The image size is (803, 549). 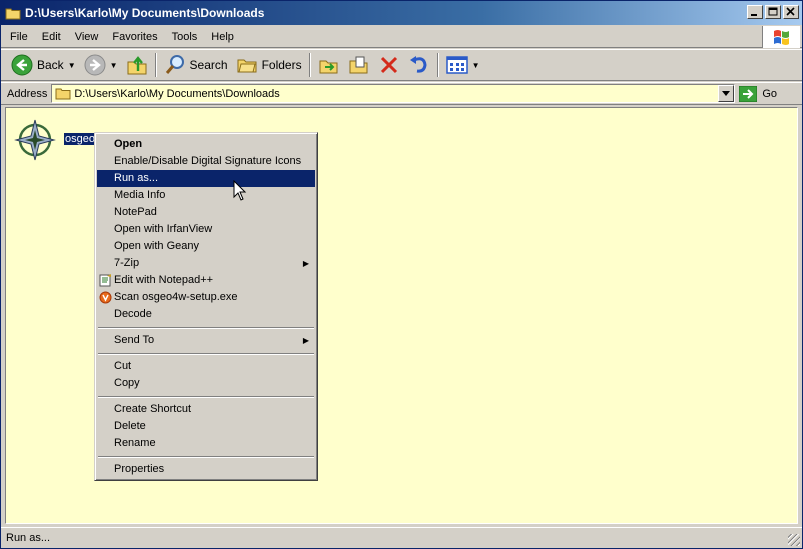 I want to click on ctx-send-to-label: Send To, so click(x=134, y=340).